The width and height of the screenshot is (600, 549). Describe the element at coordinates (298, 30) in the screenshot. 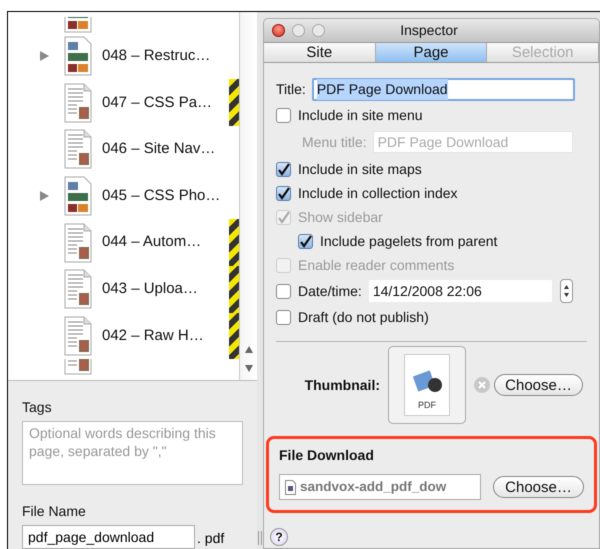

I see `minimize-button` at that location.